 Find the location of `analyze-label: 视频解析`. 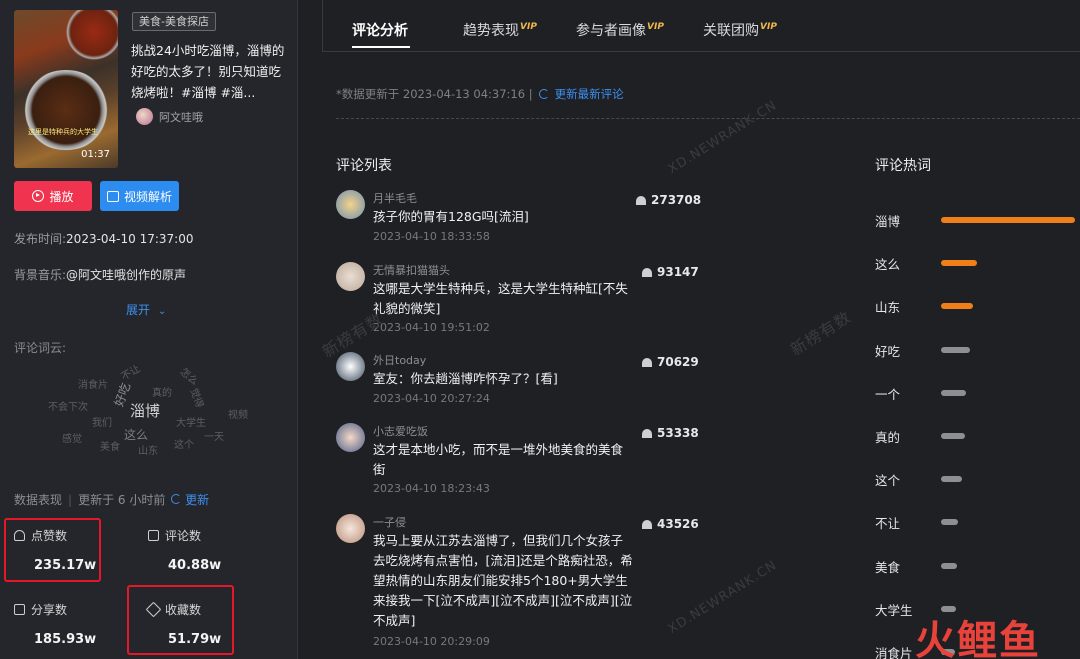

analyze-label: 视频解析 is located at coordinates (147, 196).